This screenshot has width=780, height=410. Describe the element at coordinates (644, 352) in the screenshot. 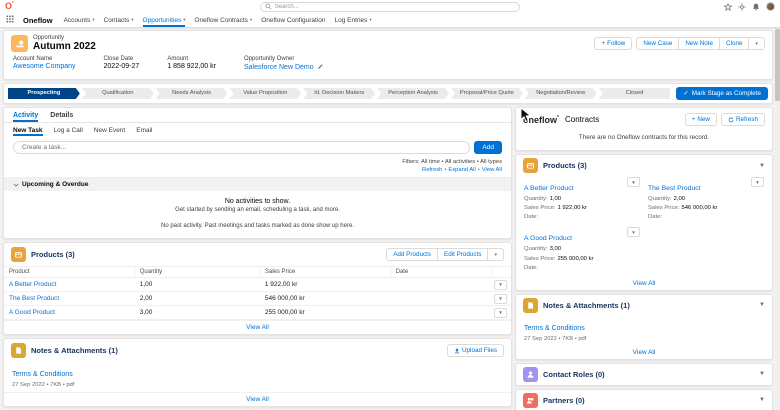

I see `right-notes-view-all-link: View All` at that location.